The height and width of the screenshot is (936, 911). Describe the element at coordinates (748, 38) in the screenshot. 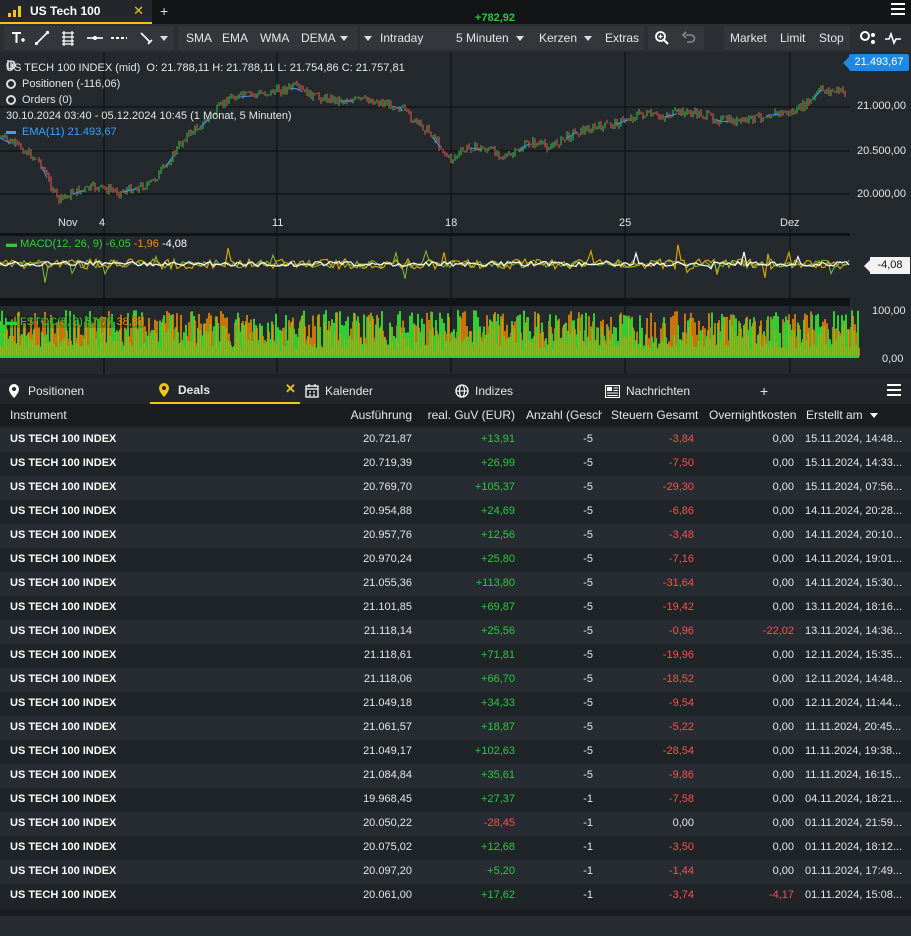

I see `market-order-button: Market` at that location.